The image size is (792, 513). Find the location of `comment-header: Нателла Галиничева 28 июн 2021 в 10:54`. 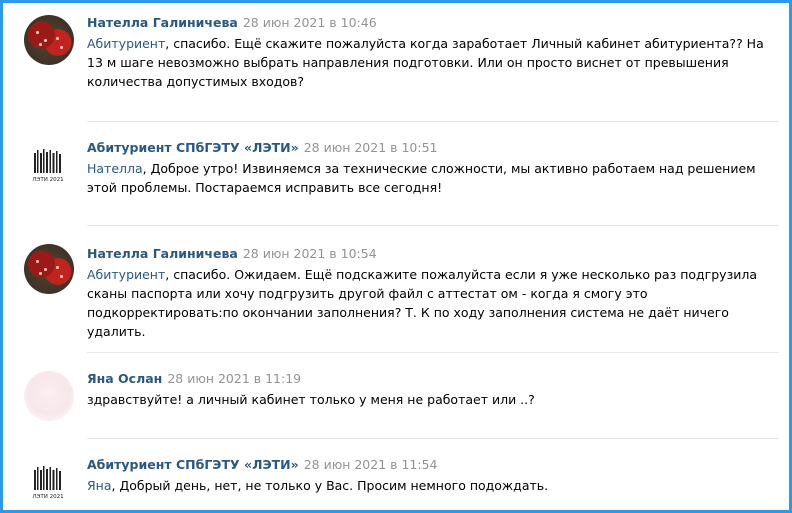

comment-header: Нателла Галиничева 28 июн 2021 в 10:54 is located at coordinates (232, 254).